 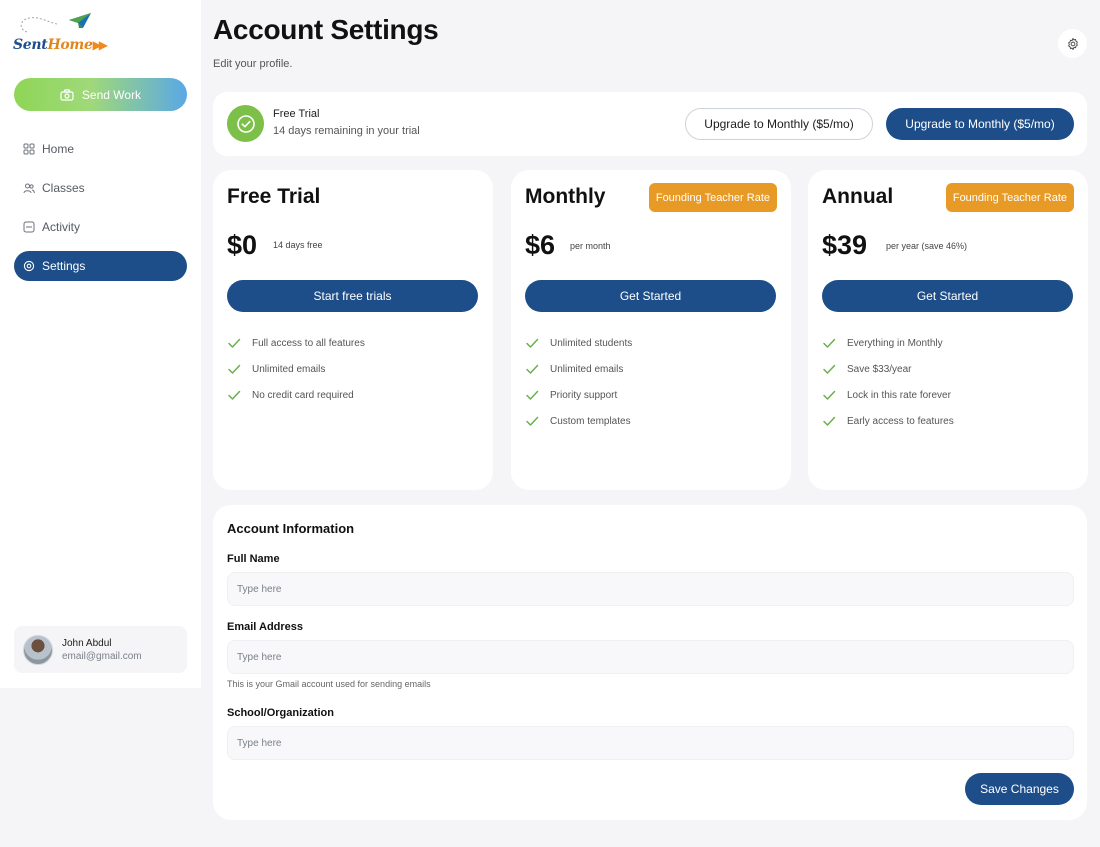 I want to click on feature-item: Priority support, so click(x=578, y=395).